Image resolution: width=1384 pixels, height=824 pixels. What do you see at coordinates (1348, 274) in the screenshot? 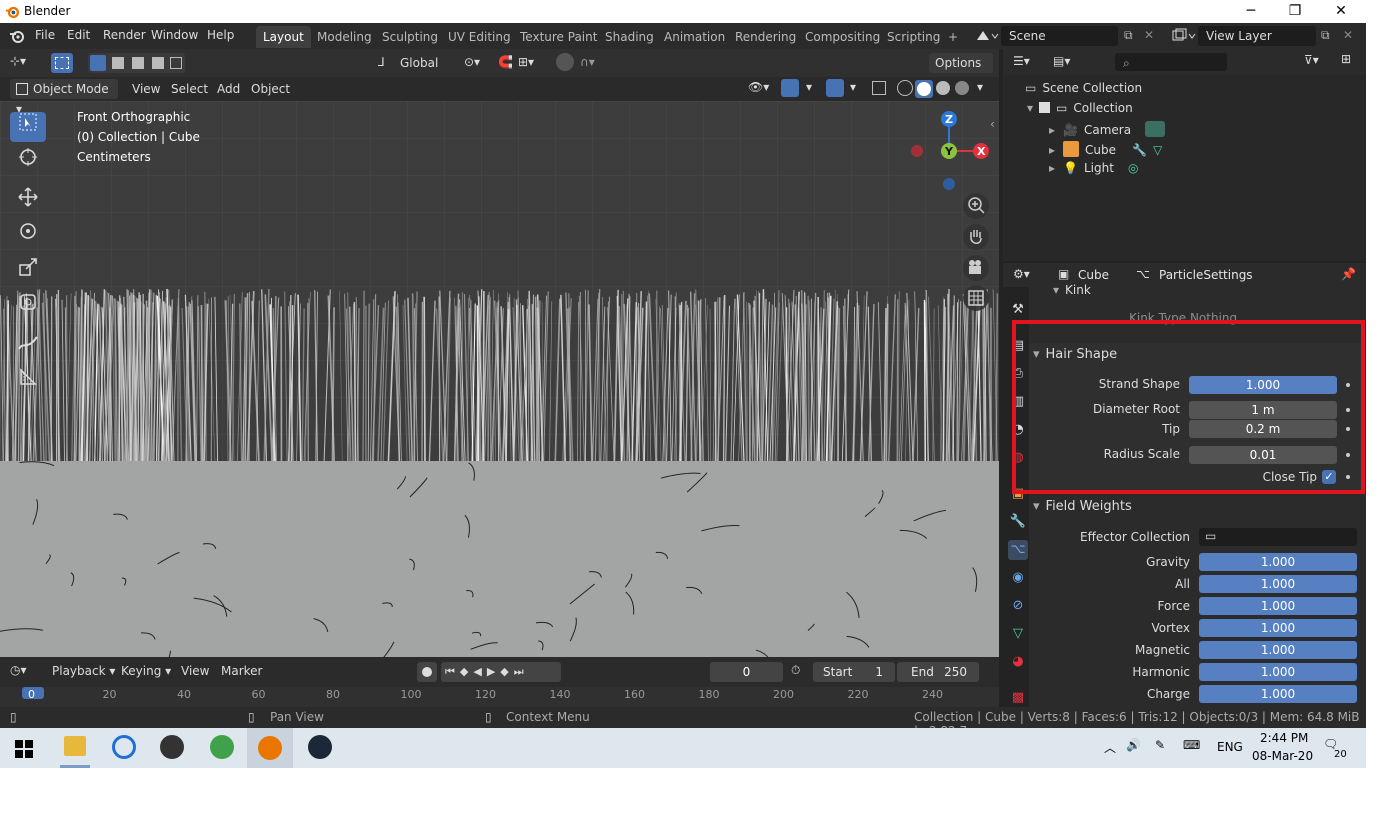
I see `pin-icon: 📌` at bounding box center [1348, 274].